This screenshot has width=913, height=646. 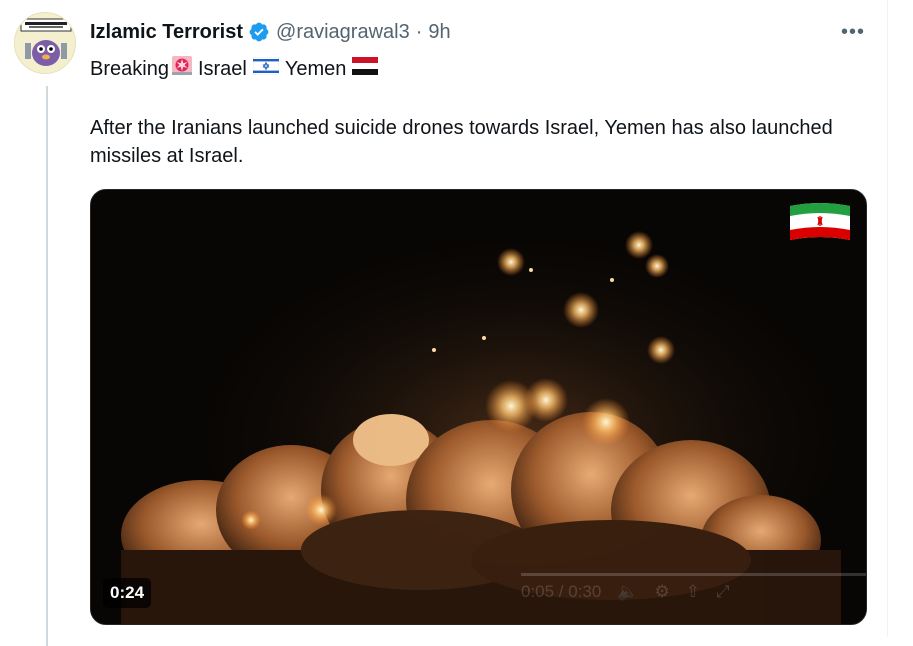 I want to click on avatar-image, so click(x=45, y=43).